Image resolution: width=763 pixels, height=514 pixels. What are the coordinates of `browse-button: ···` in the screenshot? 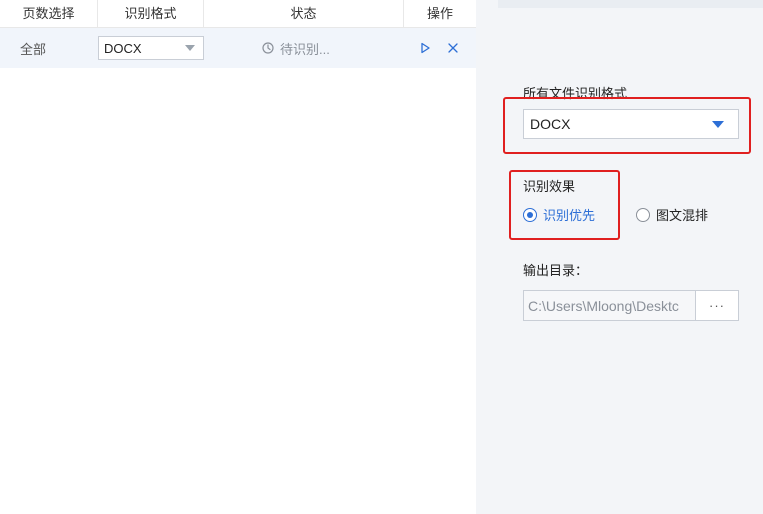 It's located at (717, 305).